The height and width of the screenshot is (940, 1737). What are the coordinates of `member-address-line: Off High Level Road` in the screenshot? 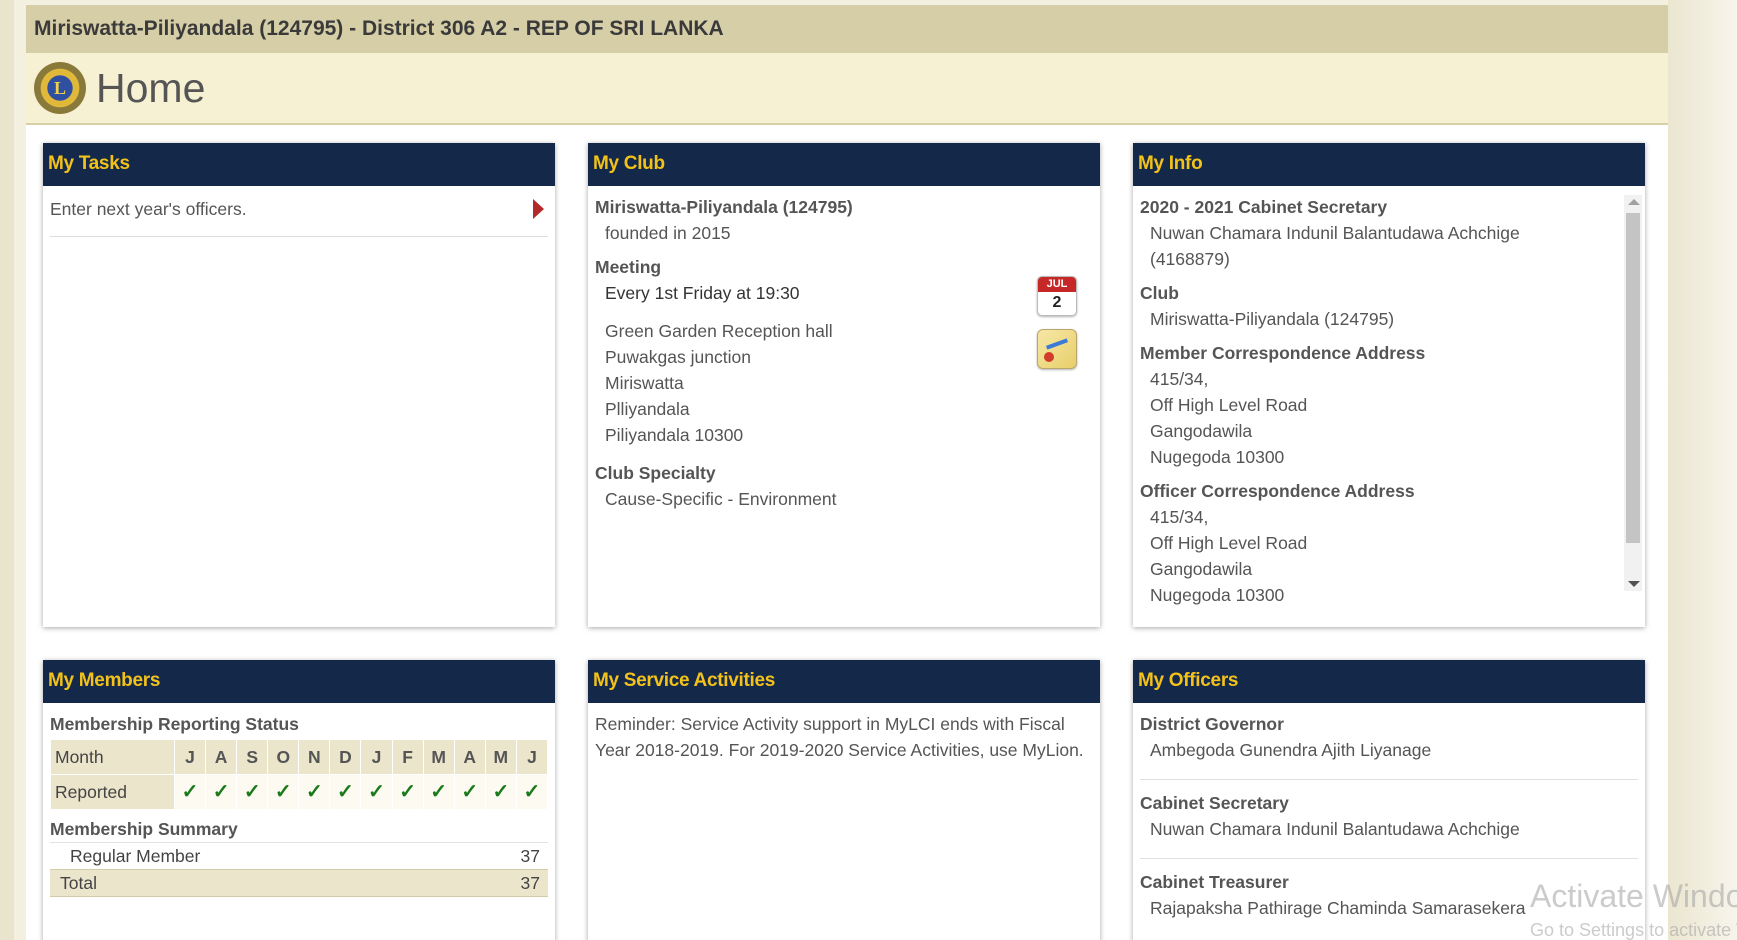 It's located at (1229, 405).